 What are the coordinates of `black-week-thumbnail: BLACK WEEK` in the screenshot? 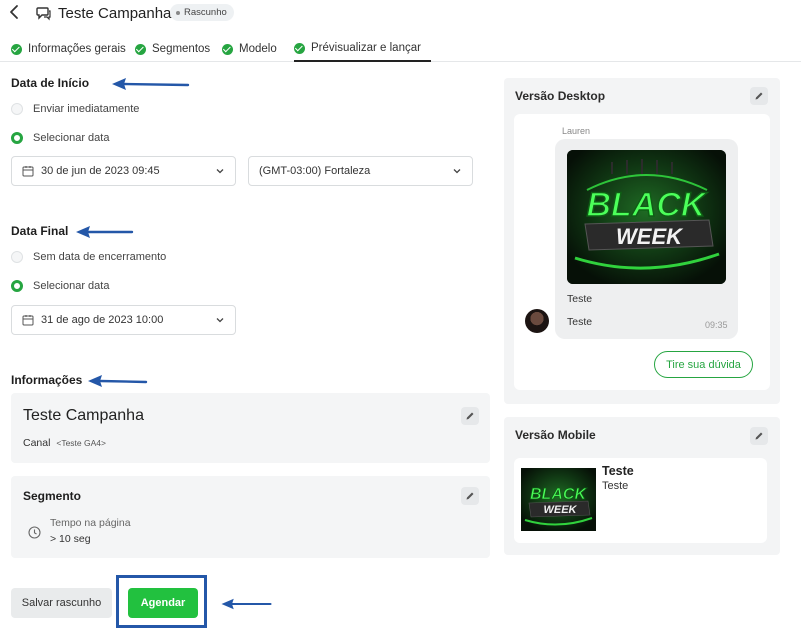 It's located at (558, 499).